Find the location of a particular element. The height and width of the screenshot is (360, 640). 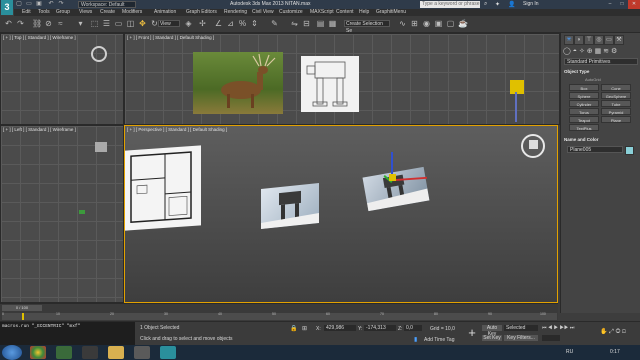

deer-image-plane is located at coordinates (238, 83).